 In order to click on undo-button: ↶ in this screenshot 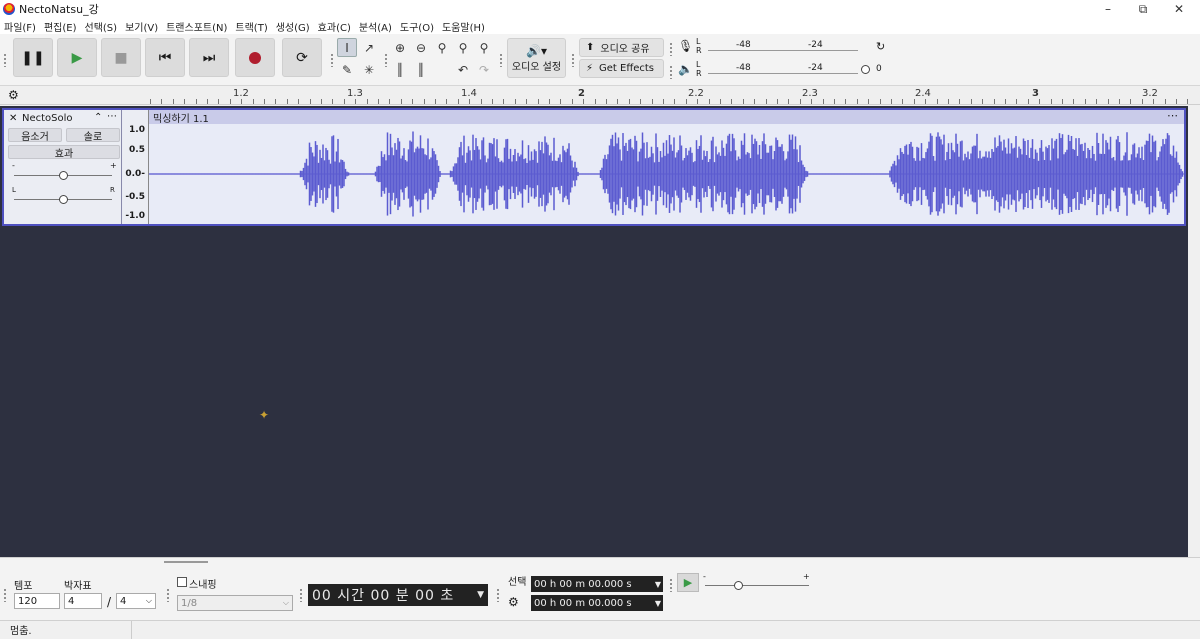, I will do `click(463, 69)`.